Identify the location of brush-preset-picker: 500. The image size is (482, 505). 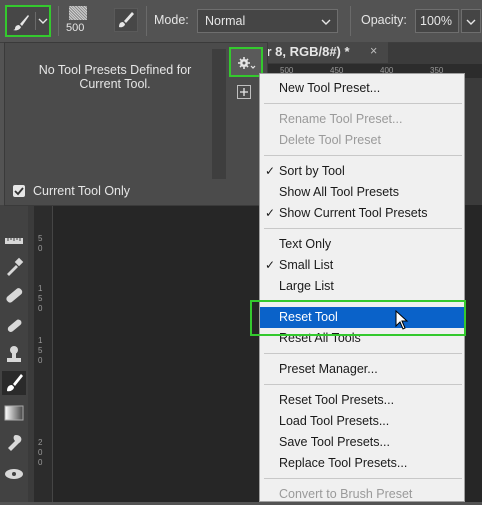
(79, 23).